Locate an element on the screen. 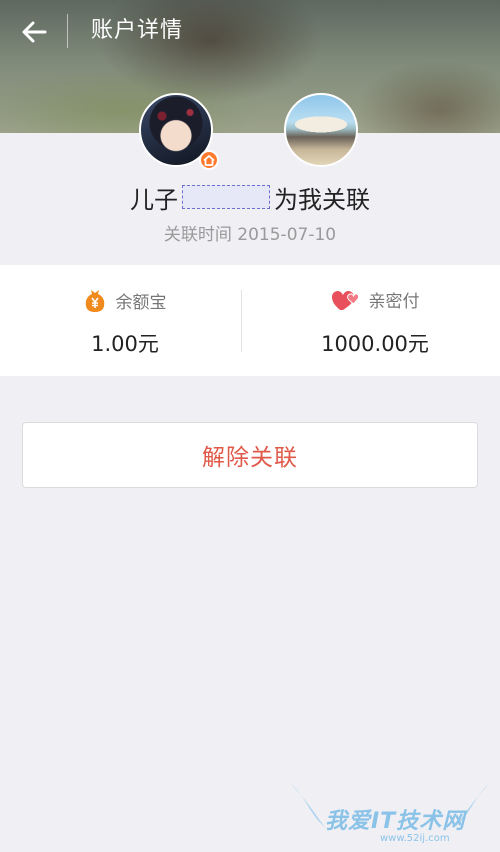 This screenshot has width=500, height=852. link-time: 关联时间 2015-07-10 is located at coordinates (250, 235).